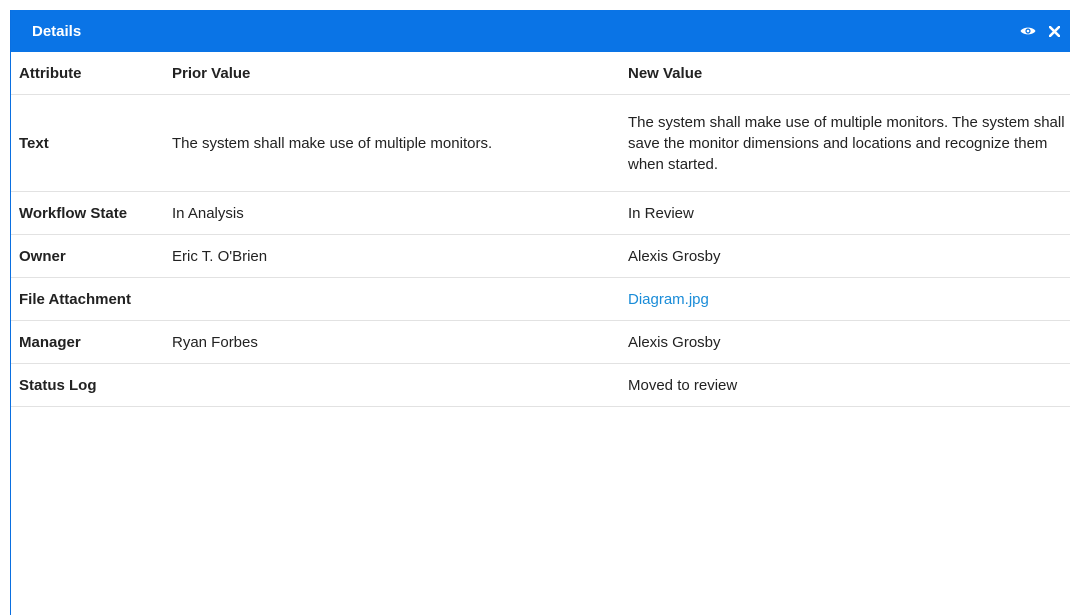 The width and height of the screenshot is (1070, 615). I want to click on attribute-cell: Owner, so click(87, 256).